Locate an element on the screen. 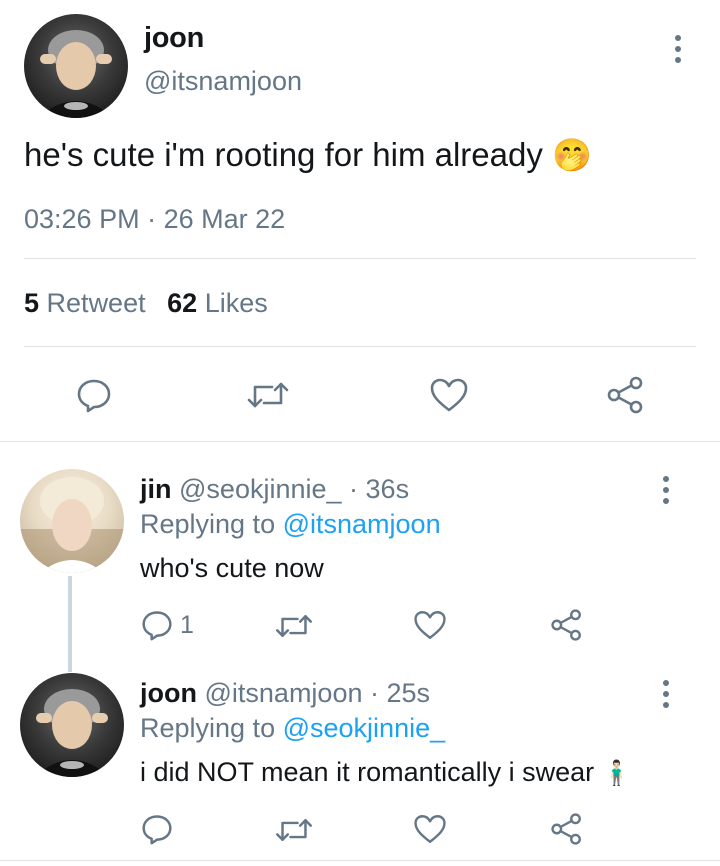  reply-age: · 25s is located at coordinates (400, 693).